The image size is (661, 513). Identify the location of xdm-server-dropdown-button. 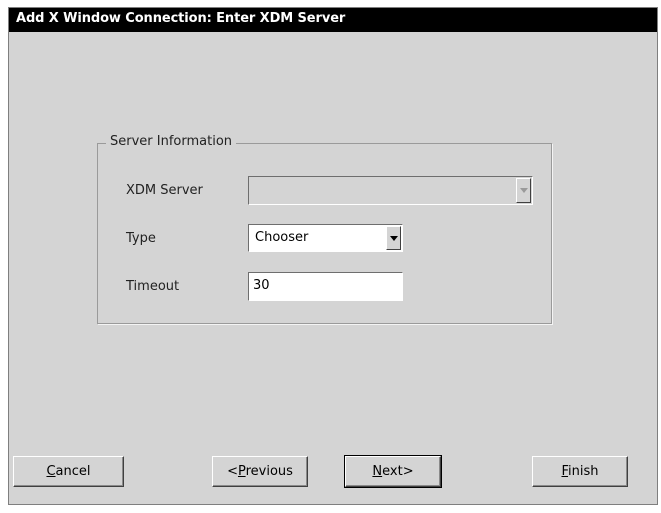
(523, 190).